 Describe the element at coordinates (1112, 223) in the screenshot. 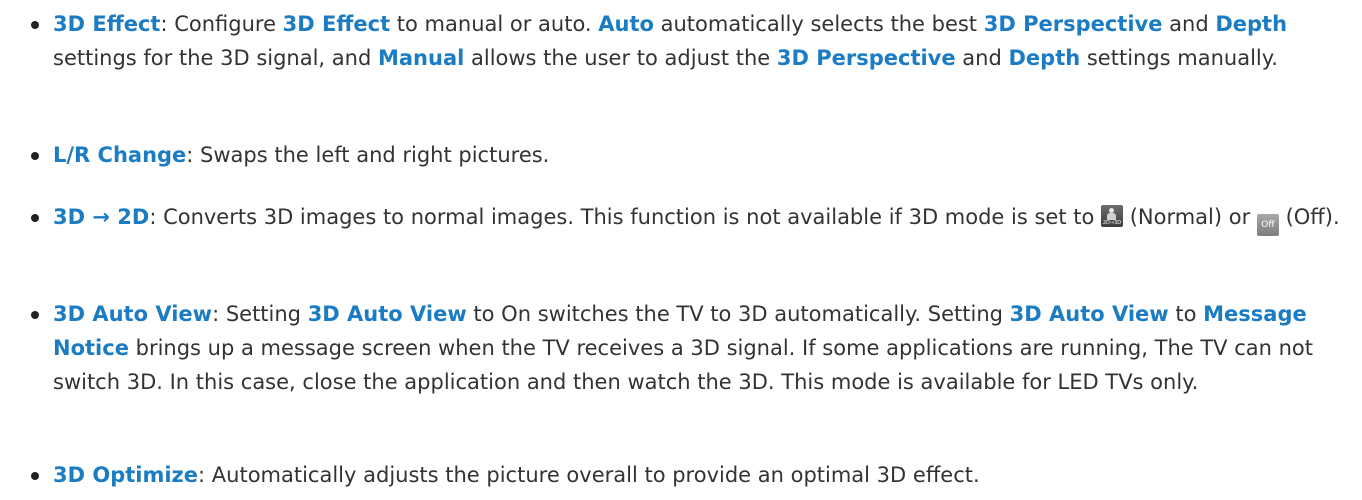

I see `normal-3d-mode-icon-label: 2D→3D` at that location.